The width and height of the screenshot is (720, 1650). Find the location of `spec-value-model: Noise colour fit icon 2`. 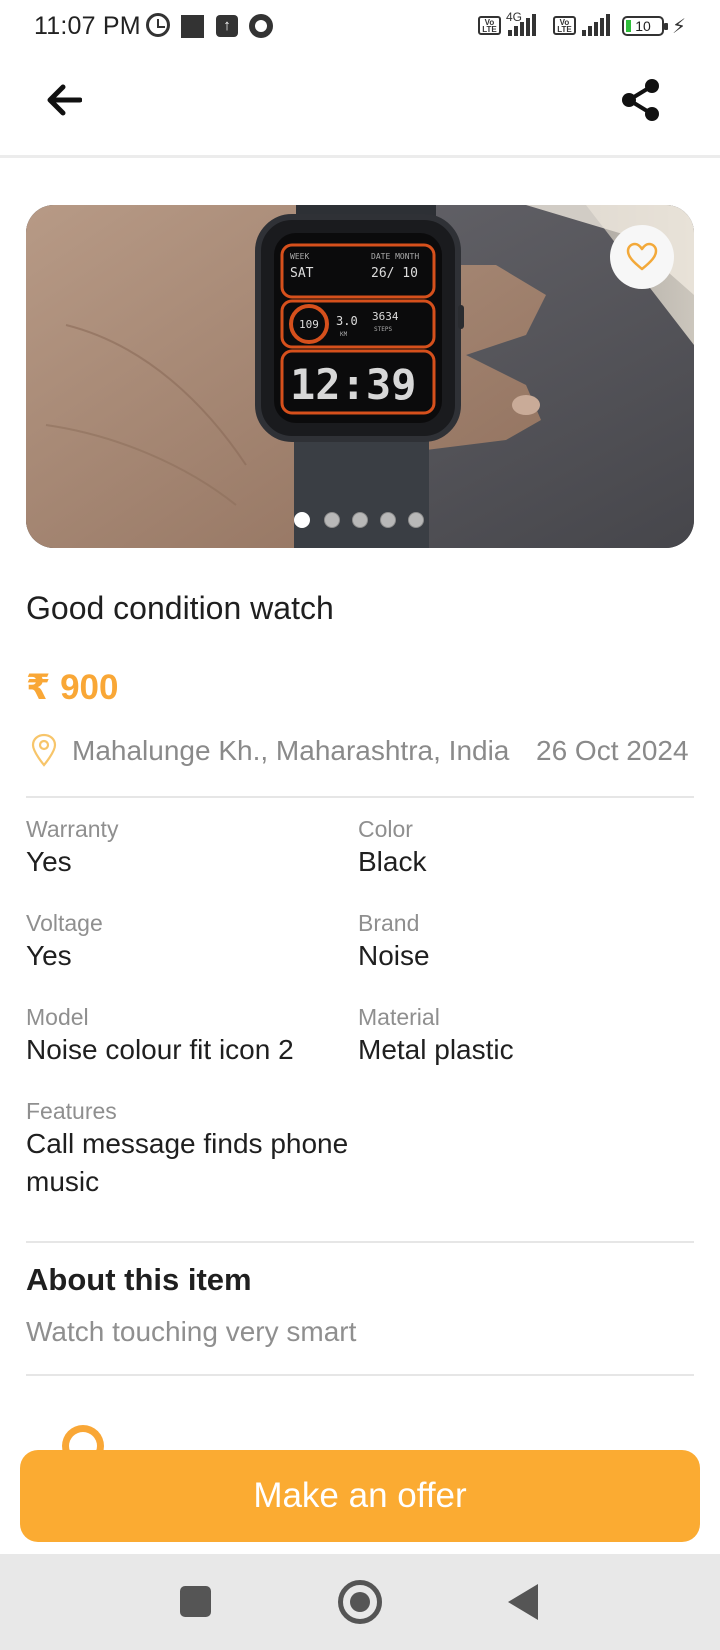

spec-value-model: Noise colour fit icon 2 is located at coordinates (160, 1049).